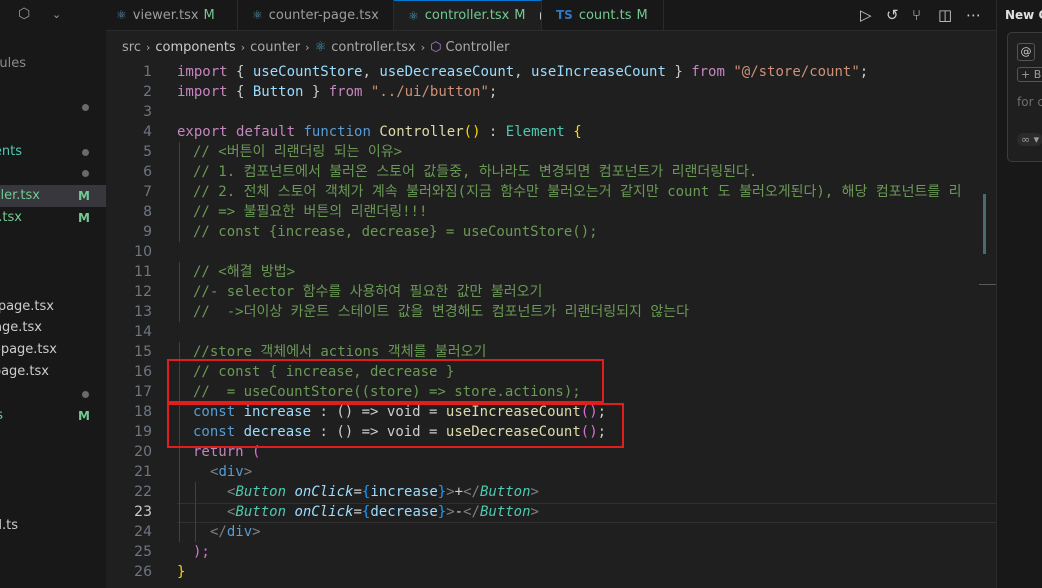 The width and height of the screenshot is (1042, 588). I want to click on line-number: 8, so click(147, 212).